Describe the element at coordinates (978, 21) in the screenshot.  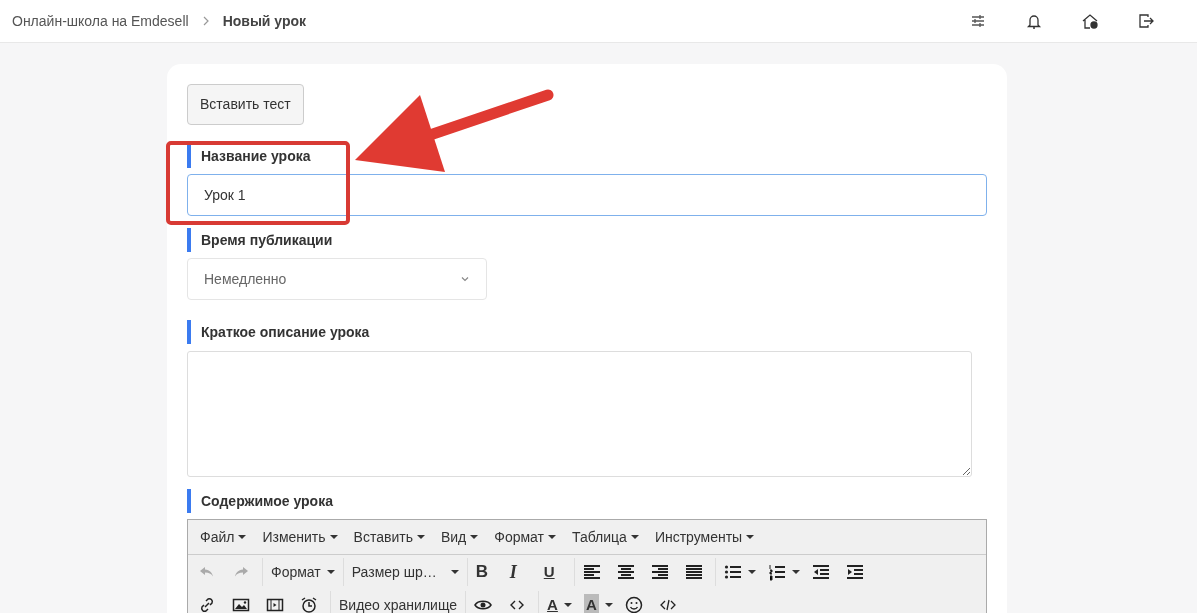
I see `sliders-icon` at that location.